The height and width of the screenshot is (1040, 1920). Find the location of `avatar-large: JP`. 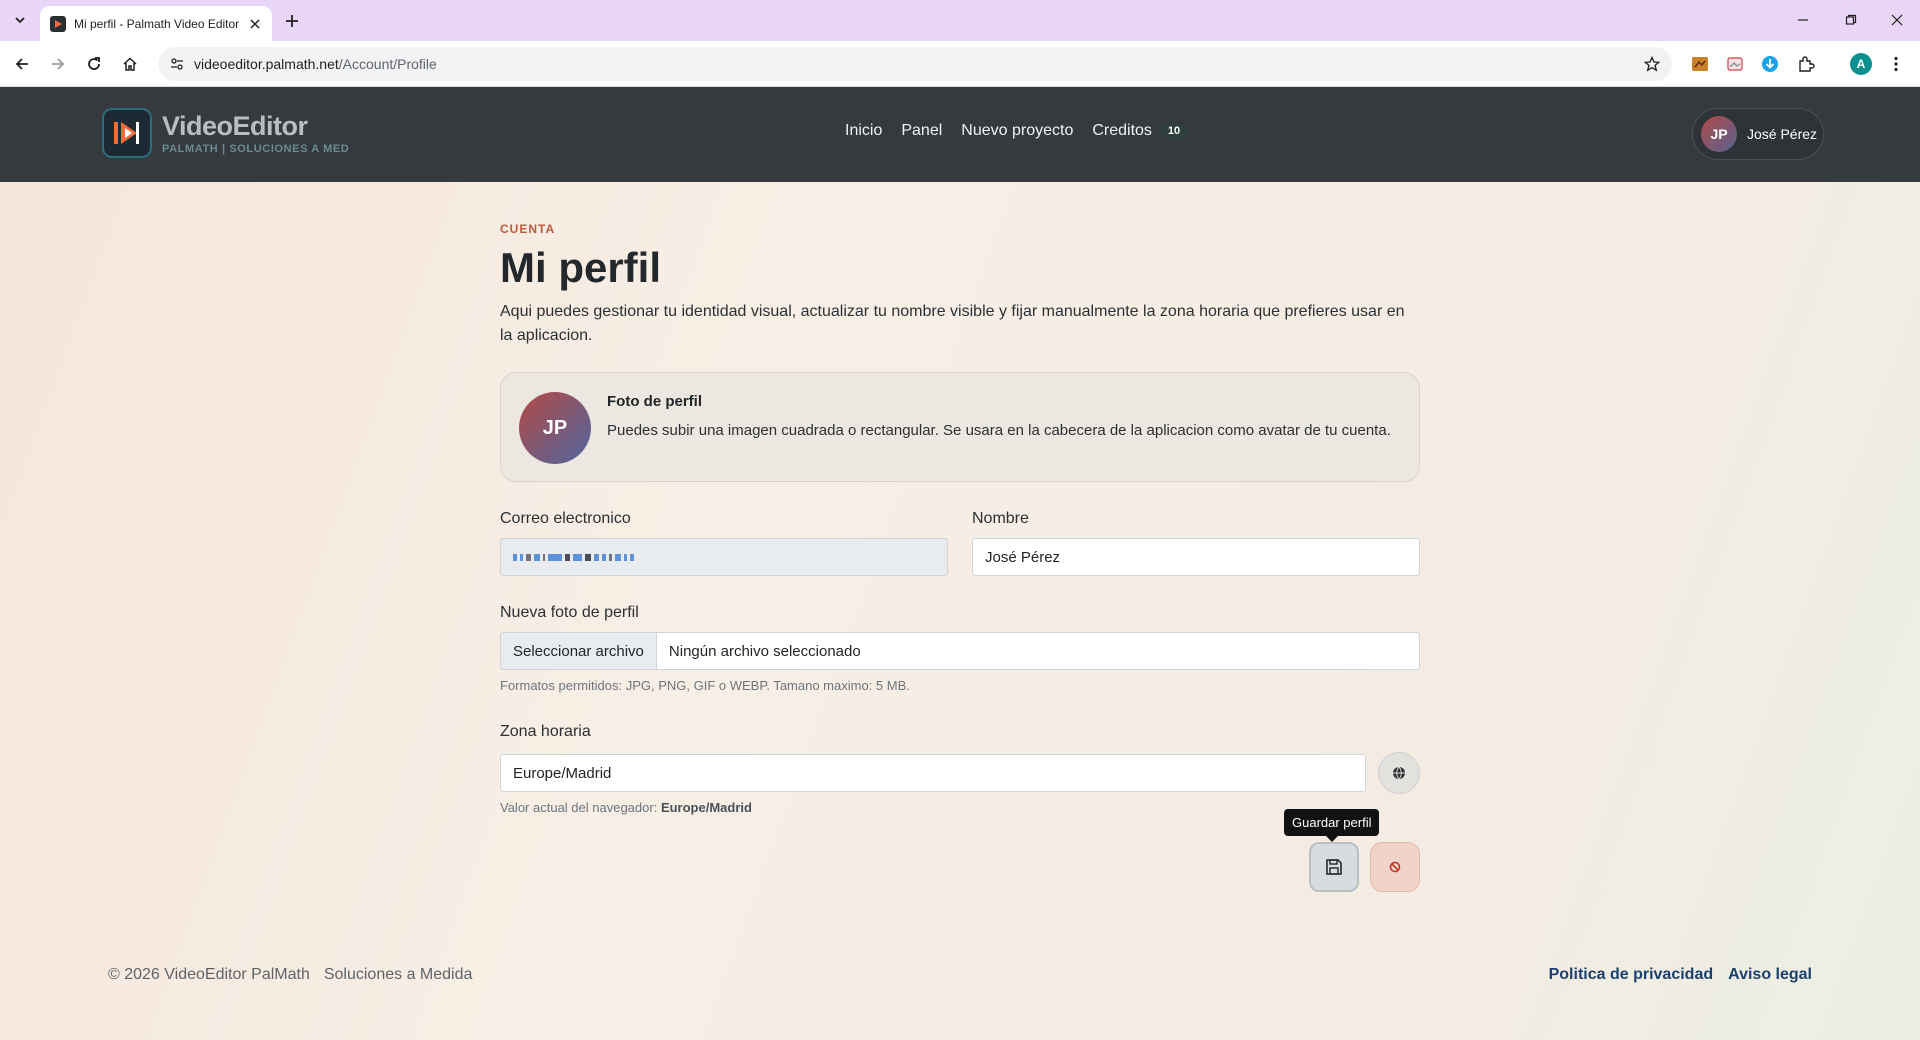

avatar-large: JP is located at coordinates (555, 428).